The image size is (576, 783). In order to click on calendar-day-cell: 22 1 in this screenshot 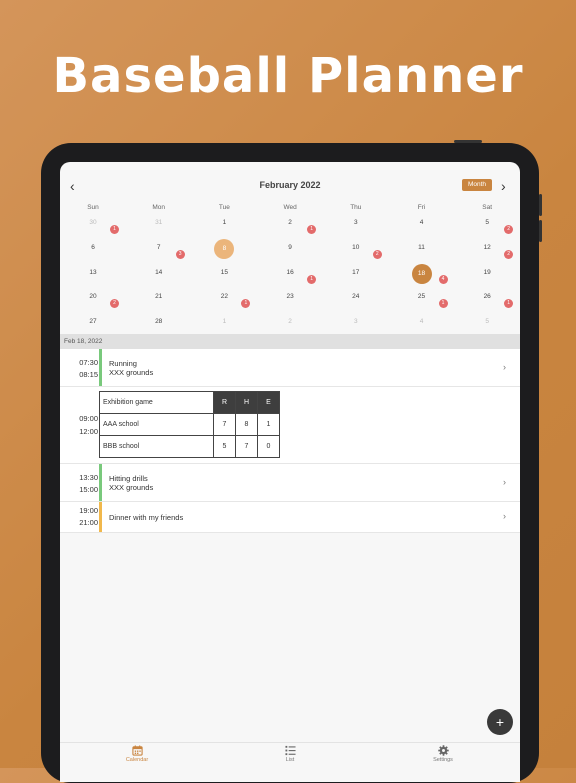, I will do `click(224, 298)`.